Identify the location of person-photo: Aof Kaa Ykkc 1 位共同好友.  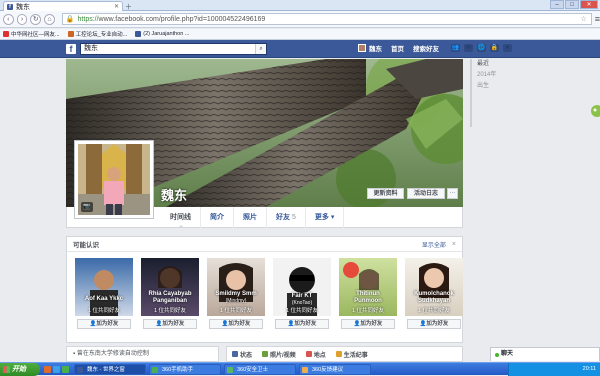
(104, 287).